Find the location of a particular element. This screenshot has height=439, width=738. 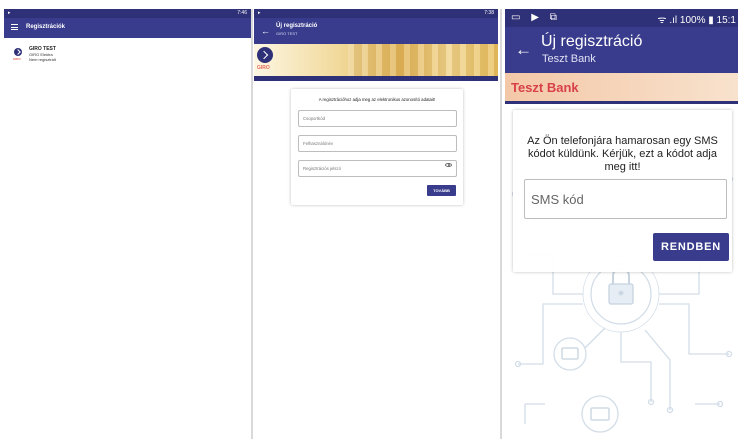

app-bar-title: Regisztrációk is located at coordinates (46, 27).